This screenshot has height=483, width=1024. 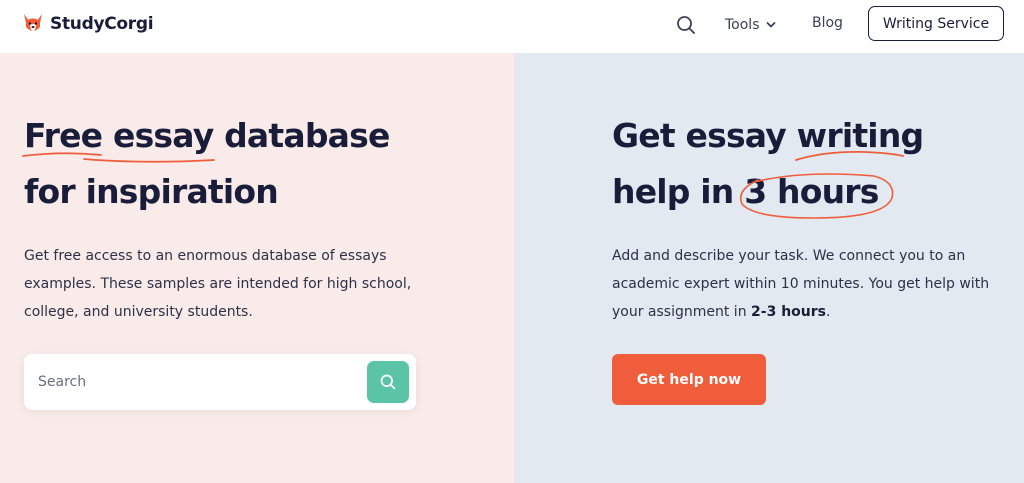 I want to click on heading-line: Get essay writing, so click(x=768, y=138).